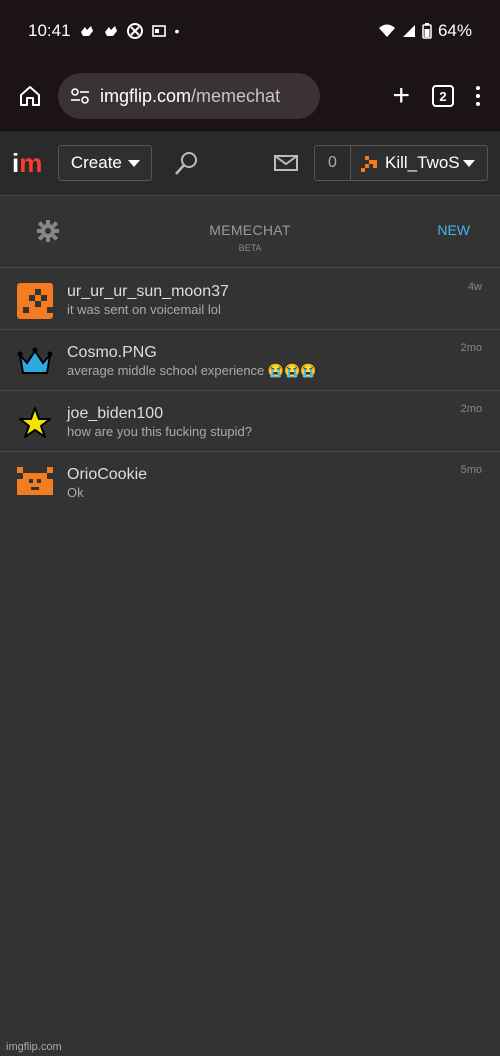 This screenshot has height=1056, width=500. Describe the element at coordinates (386, 30) in the screenshot. I see `wifi-icon` at that location.